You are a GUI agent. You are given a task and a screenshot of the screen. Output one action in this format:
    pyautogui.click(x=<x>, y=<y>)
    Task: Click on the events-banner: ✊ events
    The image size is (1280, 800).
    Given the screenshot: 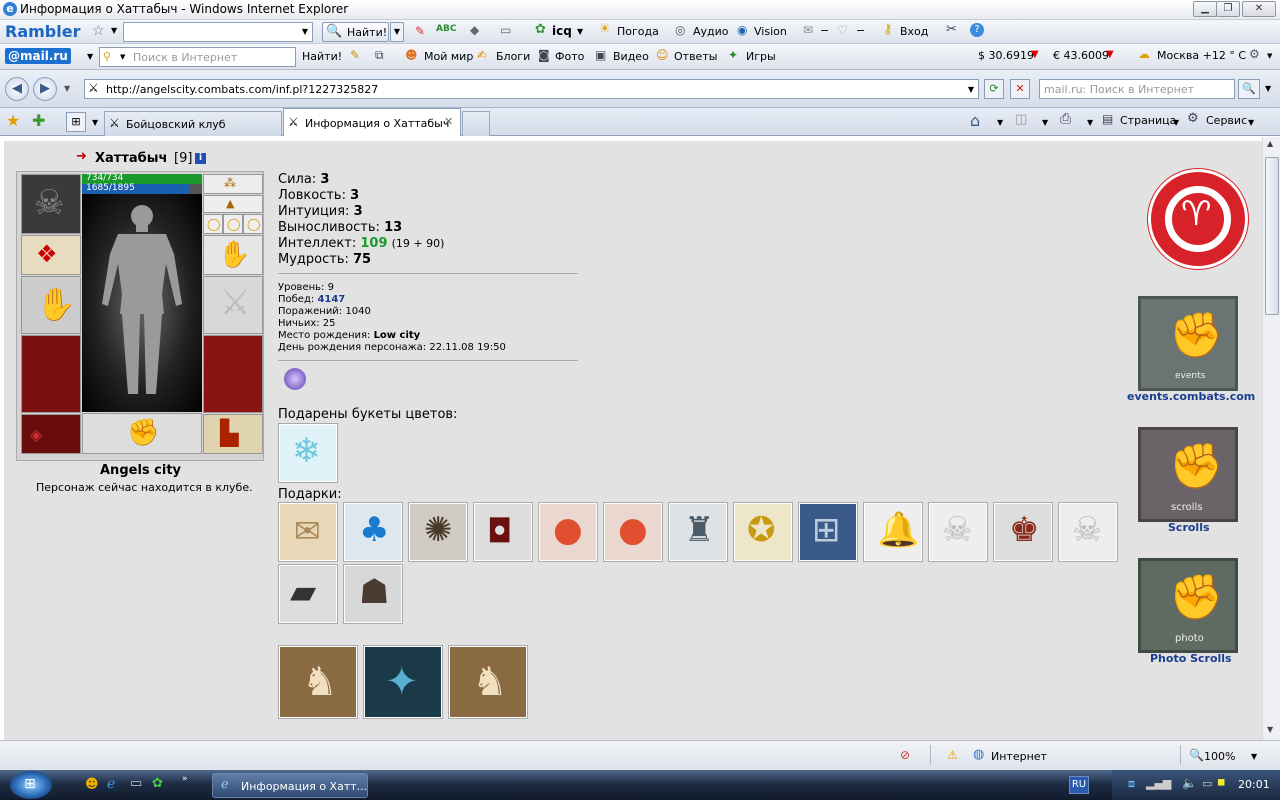 What is the action you would take?
    pyautogui.click(x=1188, y=343)
    